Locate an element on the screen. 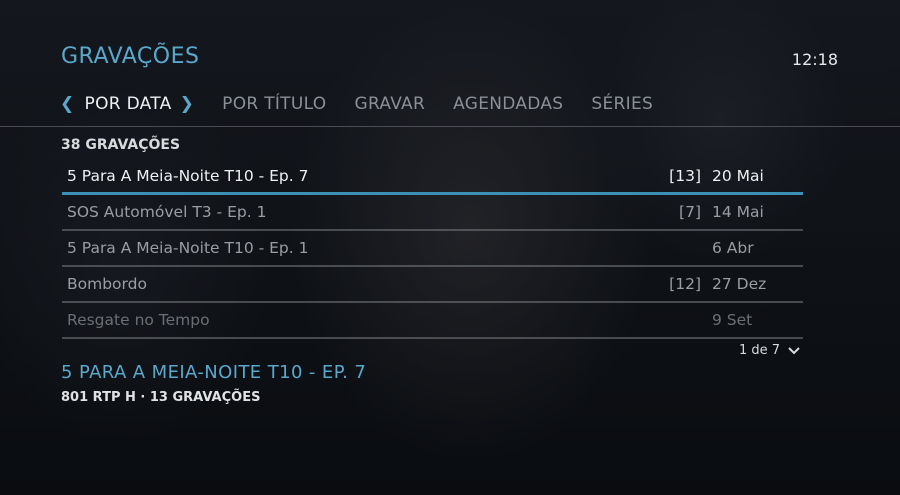 The image size is (900, 495). item-title: Resgate no Tempo is located at coordinates (138, 320).